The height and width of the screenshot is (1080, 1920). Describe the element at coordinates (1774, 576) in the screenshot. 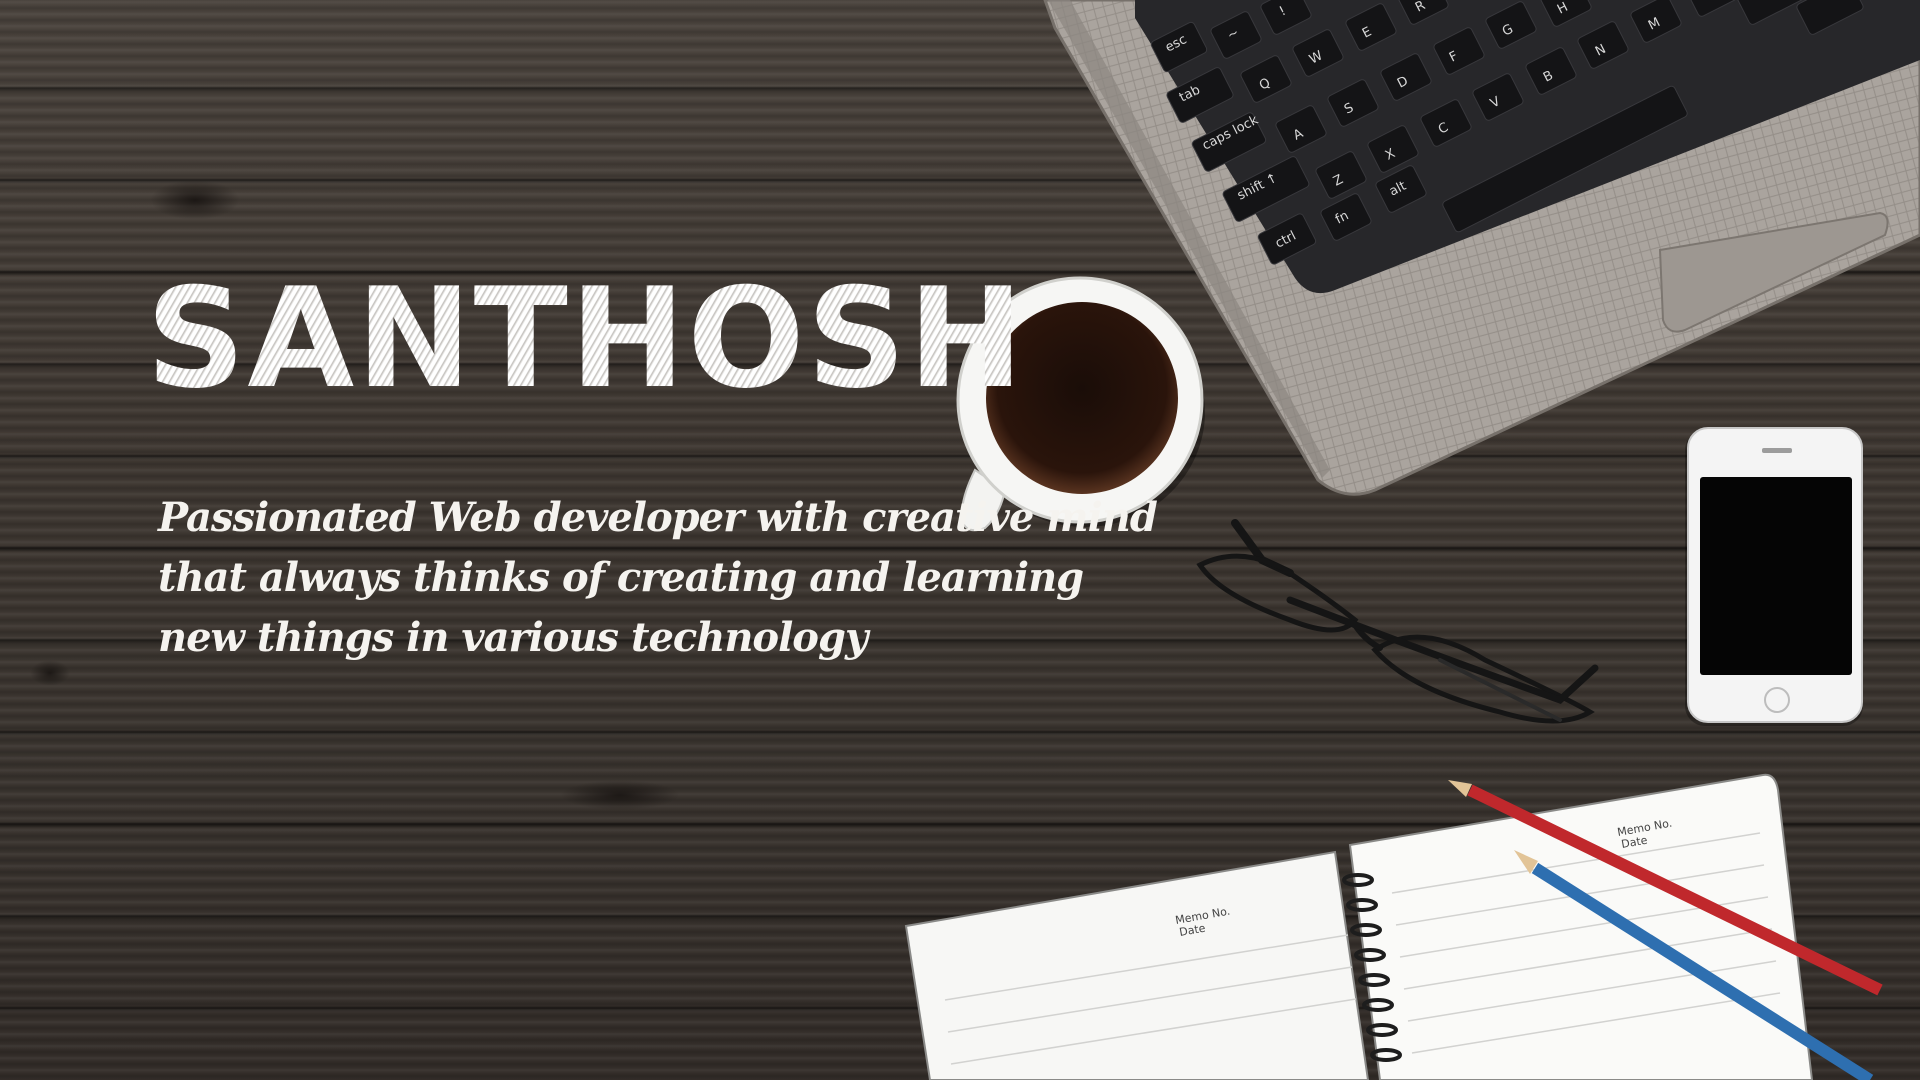

I see `smartphone` at that location.